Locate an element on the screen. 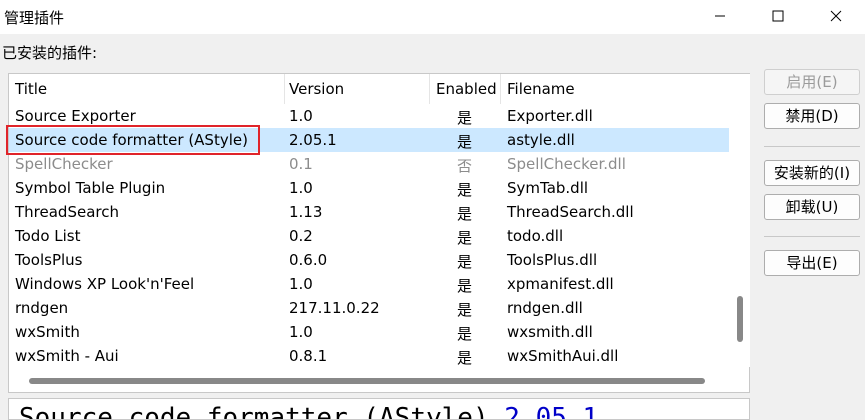 The height and width of the screenshot is (420, 865). minimize-icon is located at coordinates (720, 16).